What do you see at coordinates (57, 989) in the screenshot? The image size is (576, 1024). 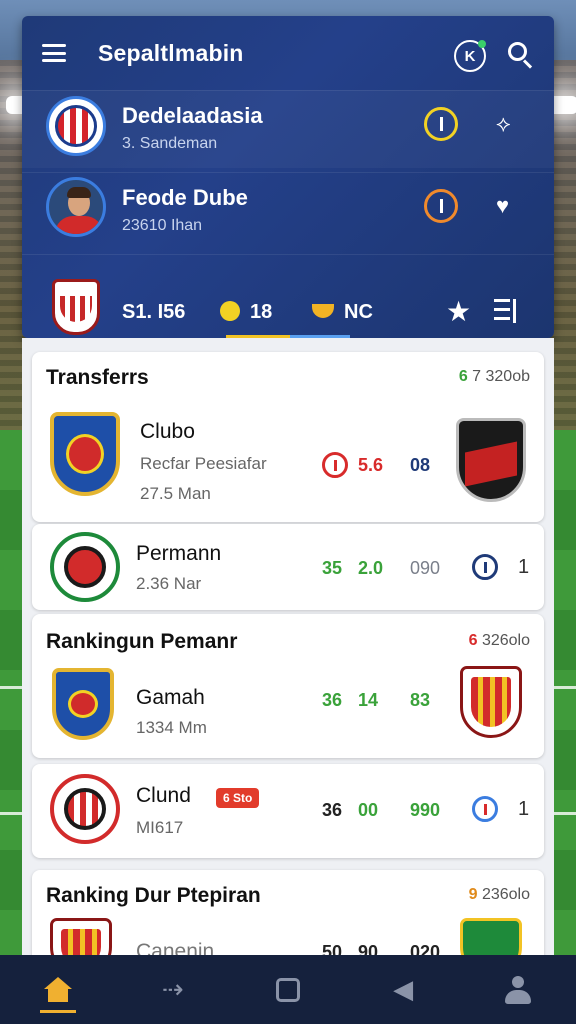 I see `home-icon` at bounding box center [57, 989].